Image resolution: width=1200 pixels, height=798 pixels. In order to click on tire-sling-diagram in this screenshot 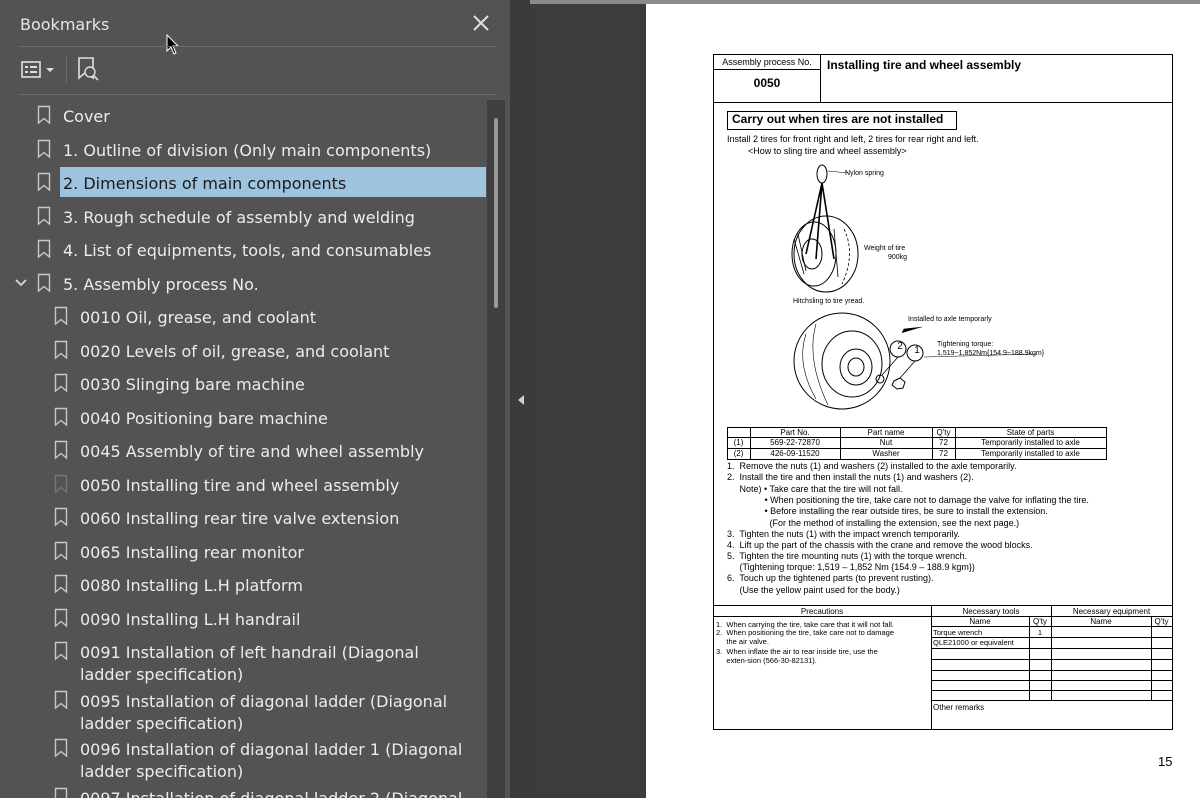, I will do `click(914, 287)`.